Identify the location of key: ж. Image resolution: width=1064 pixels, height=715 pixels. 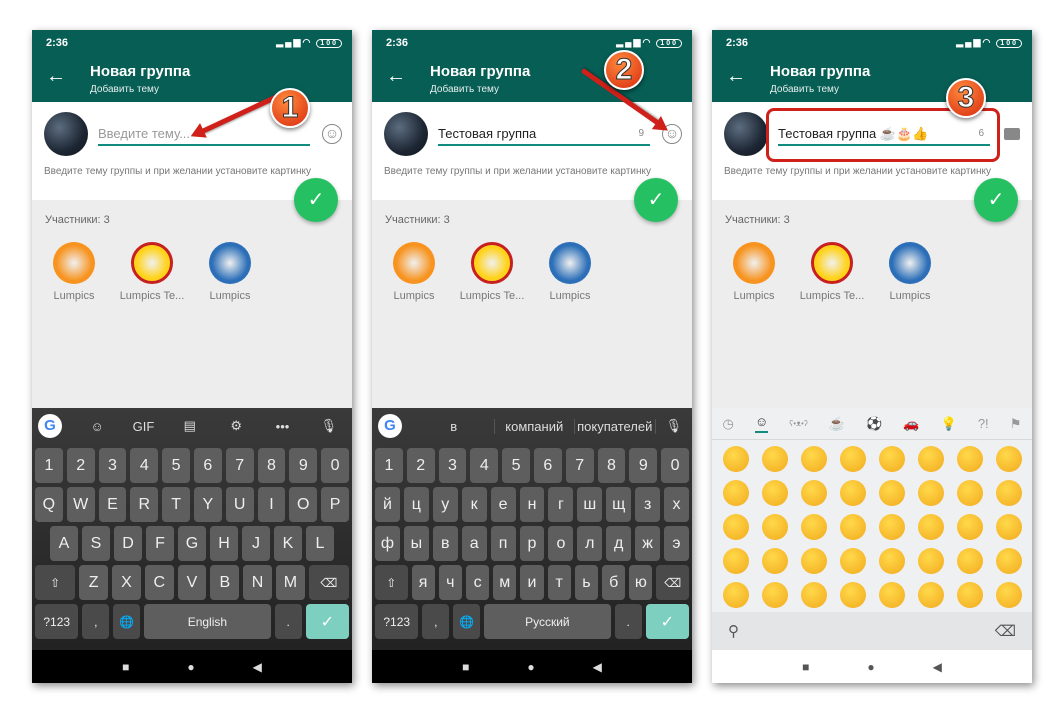
(648, 543).